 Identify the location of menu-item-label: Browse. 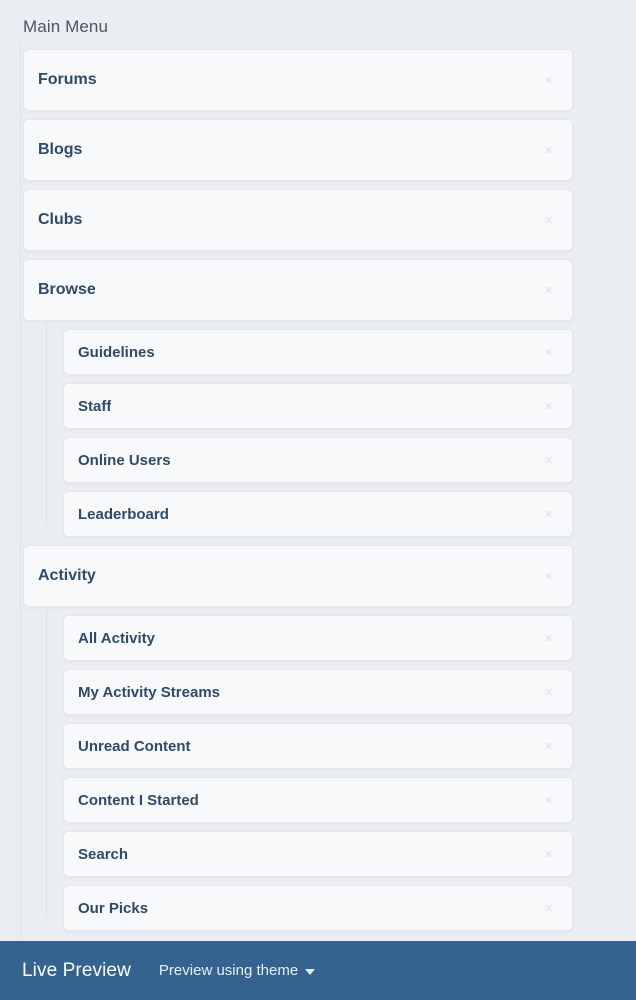
(67, 290).